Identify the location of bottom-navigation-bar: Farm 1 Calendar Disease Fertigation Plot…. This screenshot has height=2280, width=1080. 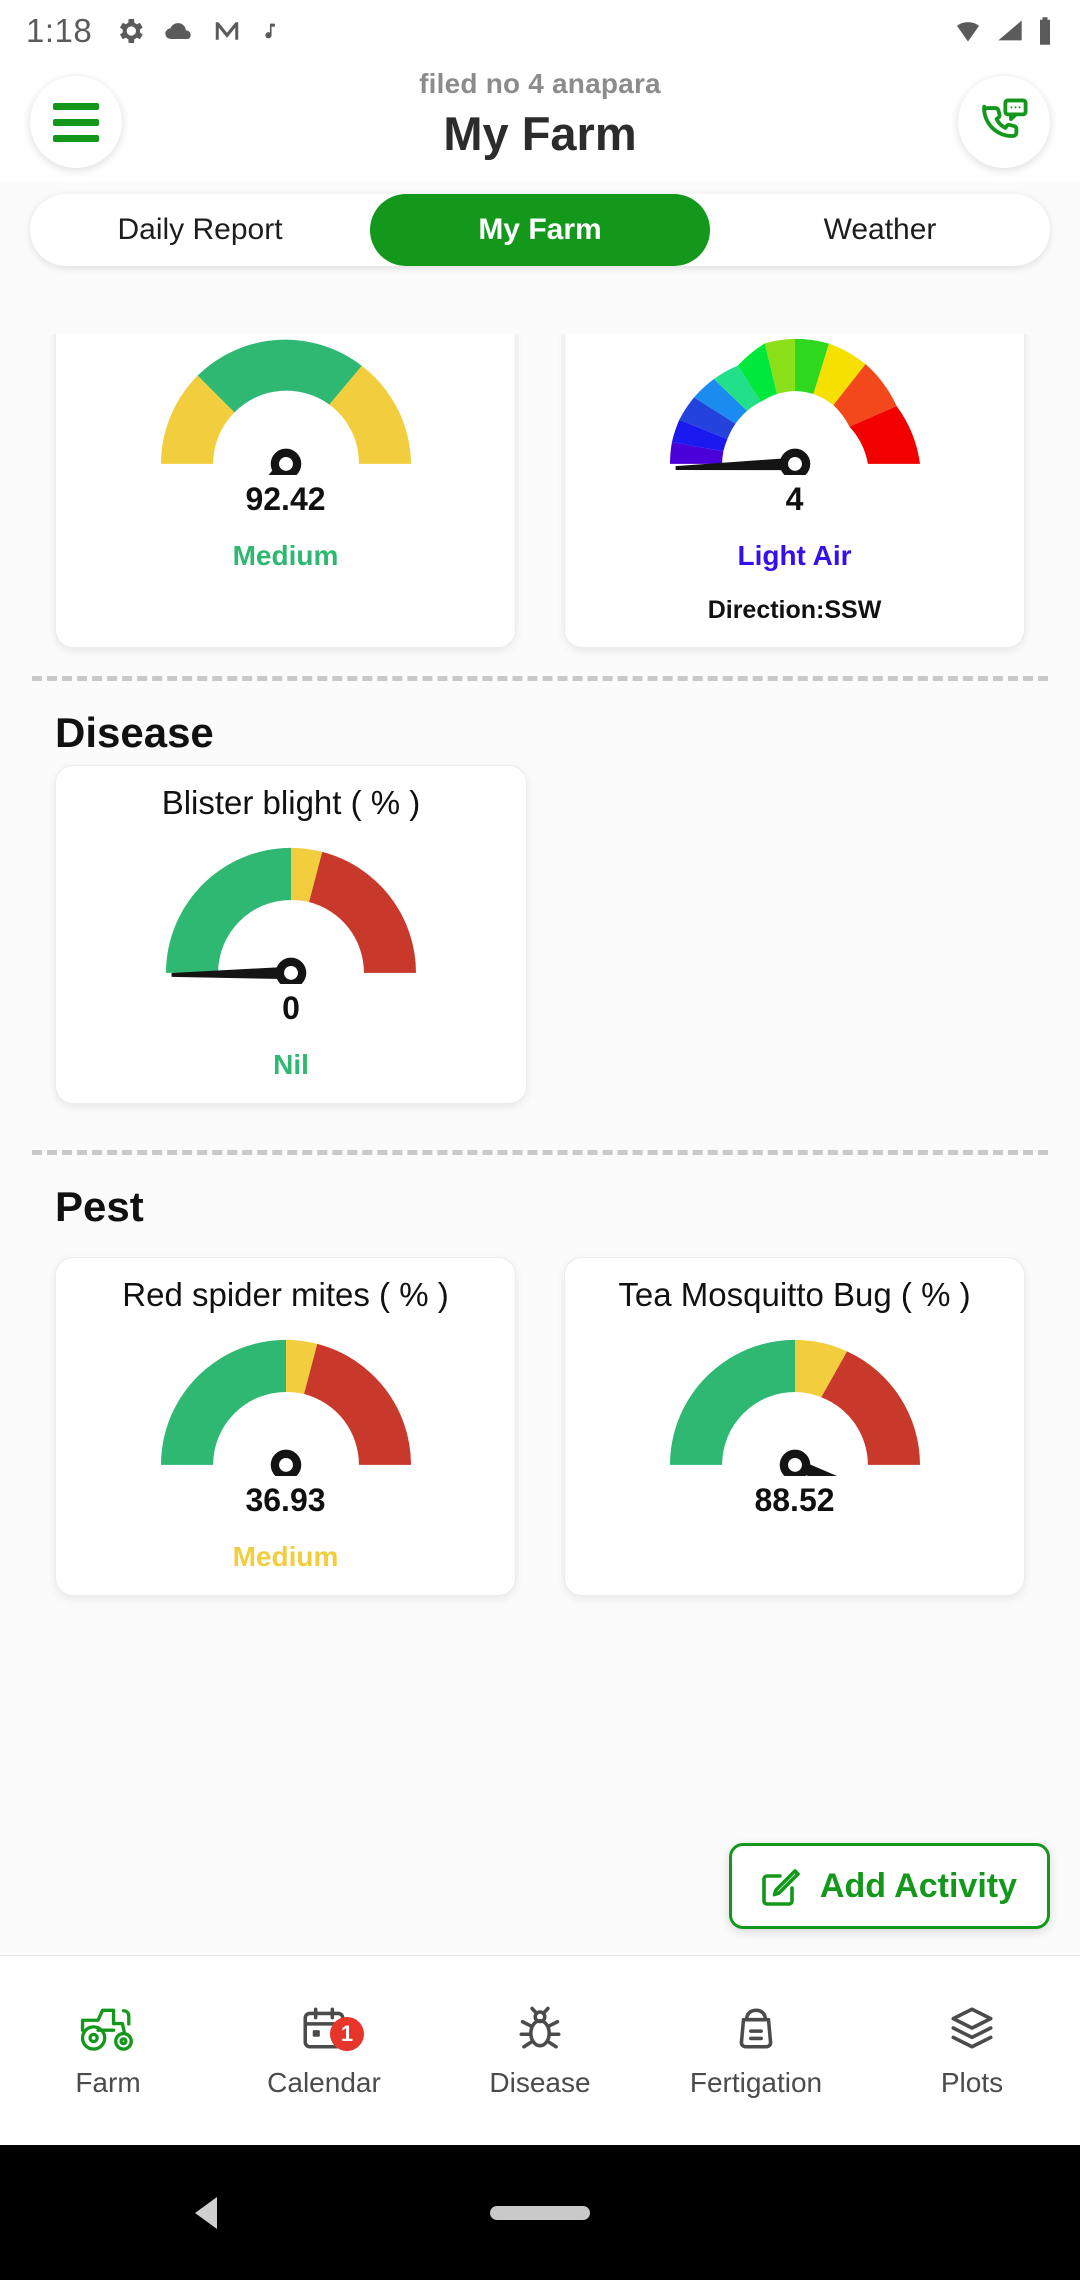
(540, 2050).